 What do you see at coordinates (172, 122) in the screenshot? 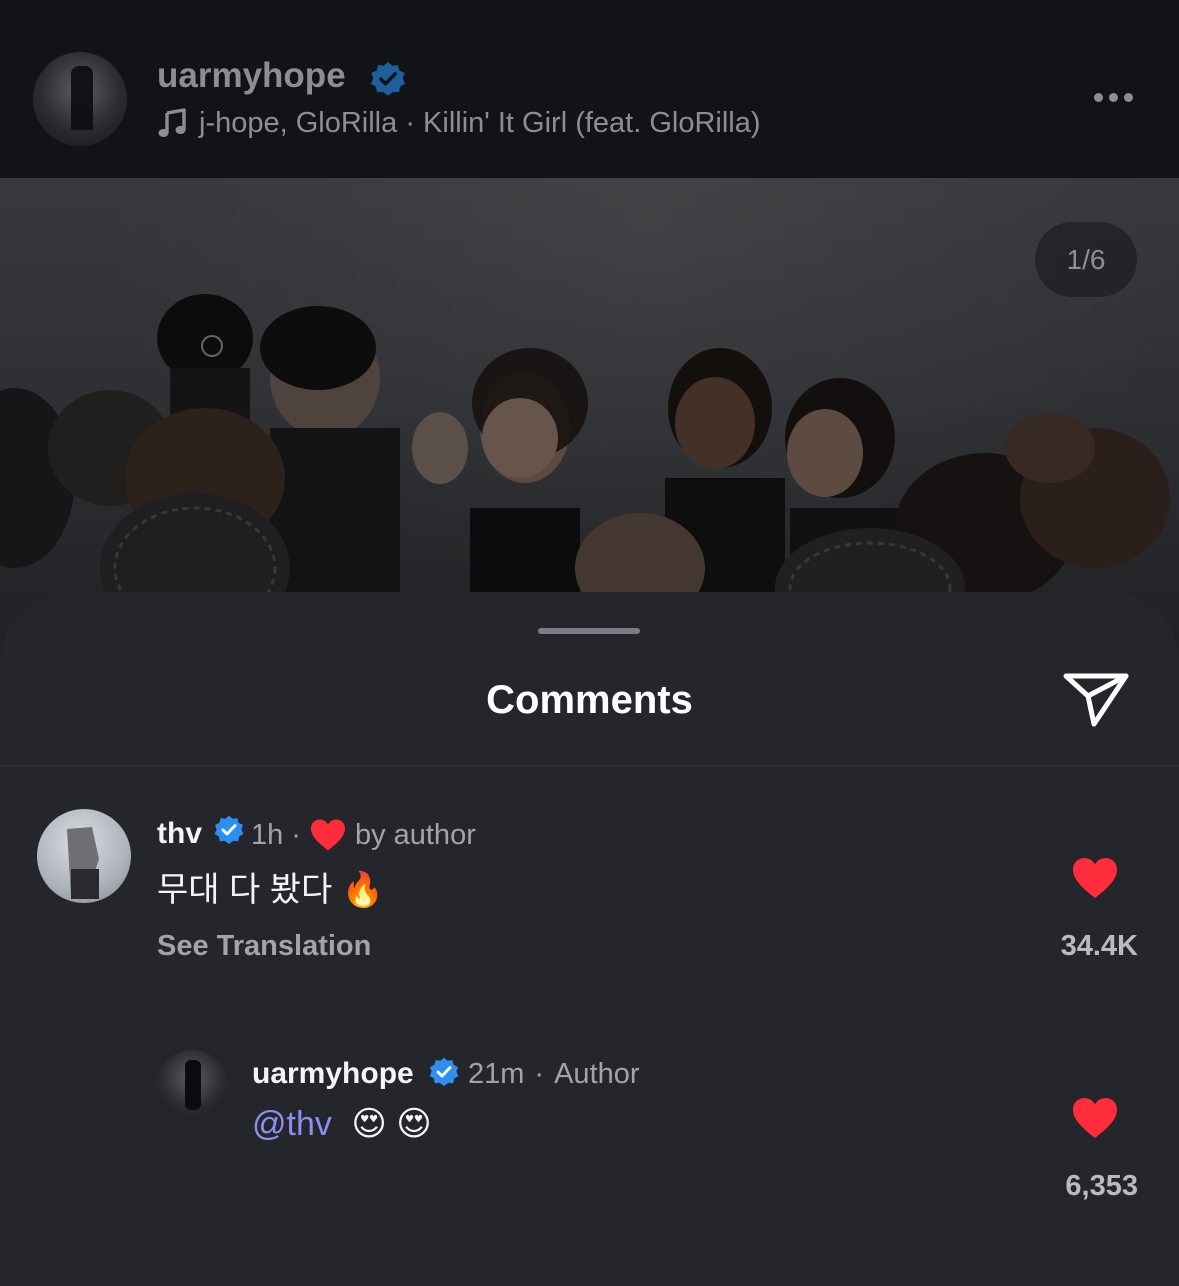
I see `music-note-icon` at bounding box center [172, 122].